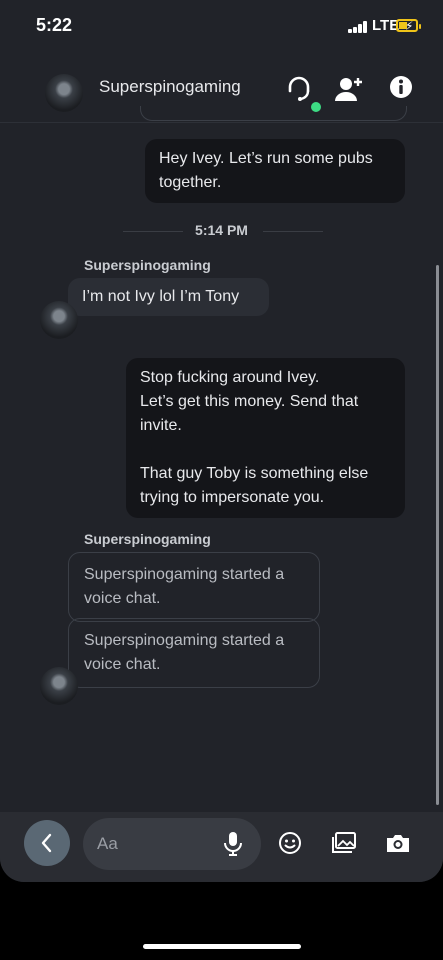 This screenshot has height=960, width=443. What do you see at coordinates (233, 846) in the screenshot?
I see `microphone-icon` at bounding box center [233, 846].